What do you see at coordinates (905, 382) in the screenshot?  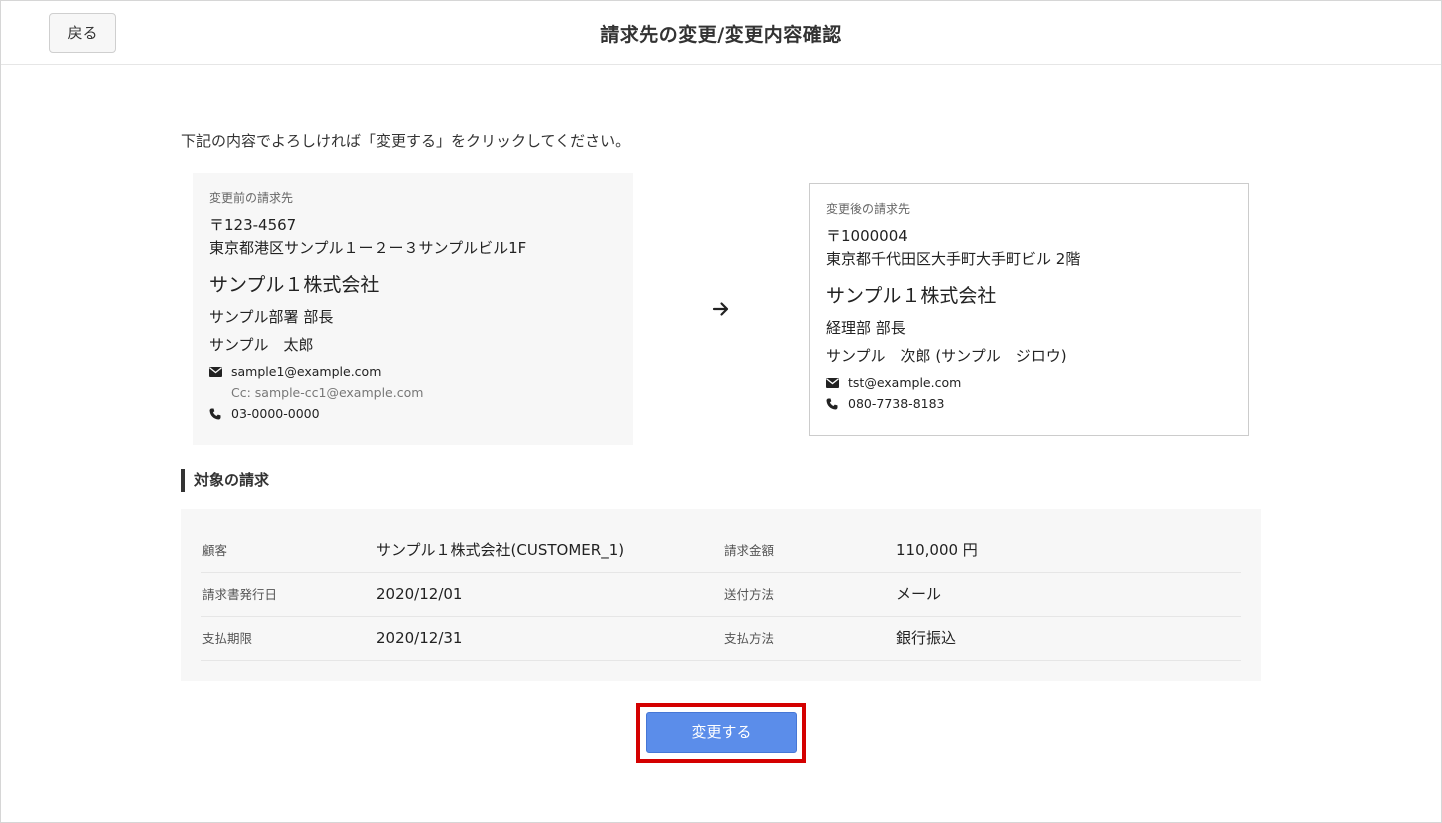 I see `email-text: tst@example.com` at bounding box center [905, 382].